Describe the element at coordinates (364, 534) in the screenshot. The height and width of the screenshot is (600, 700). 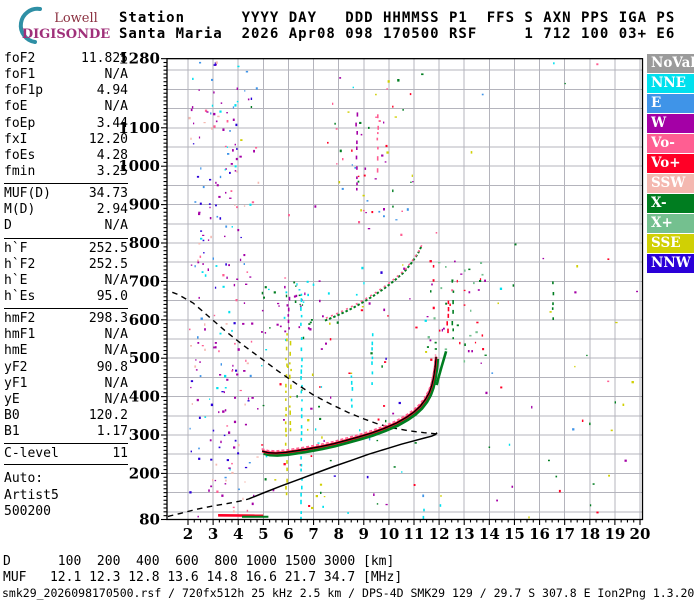
I see `x-tick-label: 9` at that location.